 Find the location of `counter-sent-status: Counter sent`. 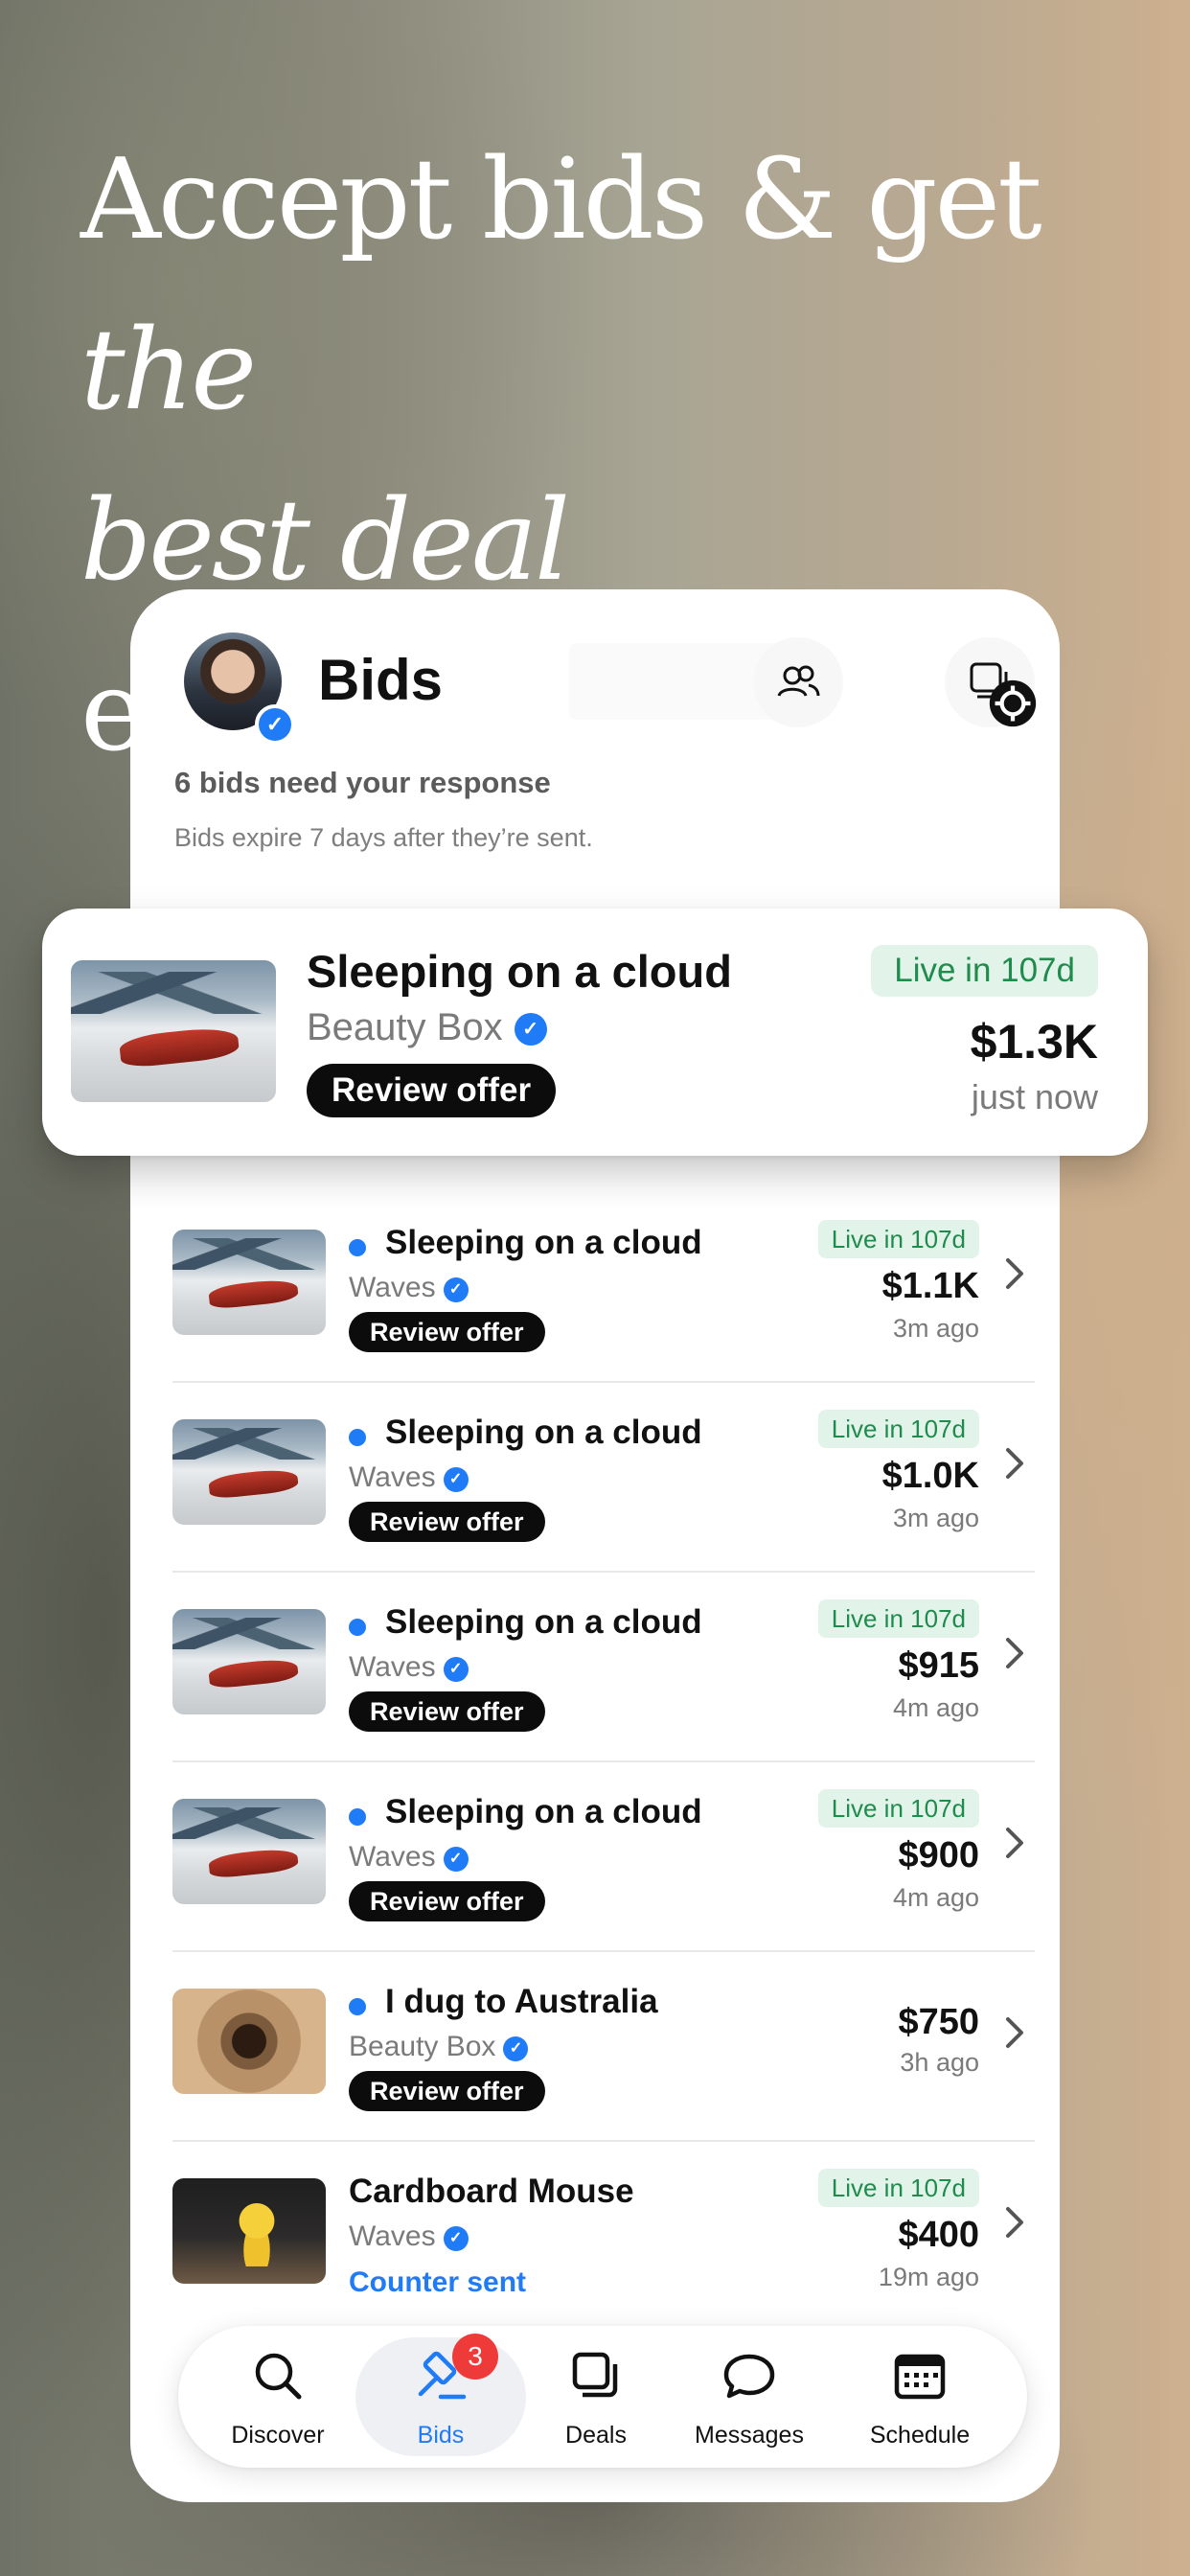

counter-sent-status: Counter sent is located at coordinates (438, 2282).